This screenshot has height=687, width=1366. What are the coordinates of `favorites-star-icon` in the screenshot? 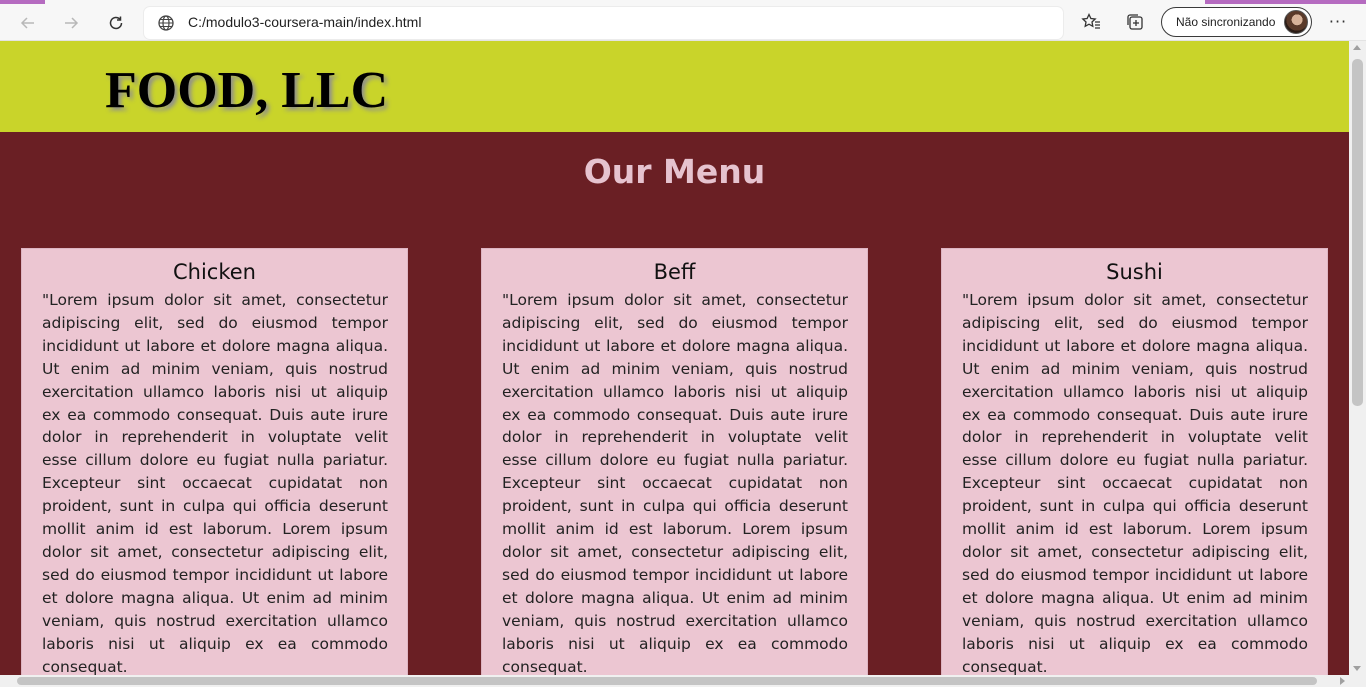 It's located at (1090, 20).